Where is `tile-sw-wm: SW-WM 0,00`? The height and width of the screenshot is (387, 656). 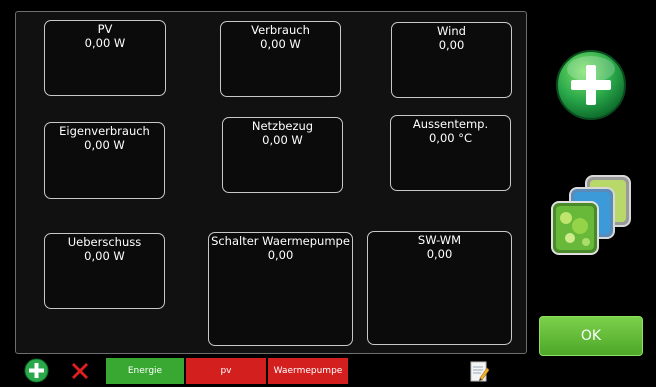 tile-sw-wm: SW-WM 0,00 is located at coordinates (439, 288).